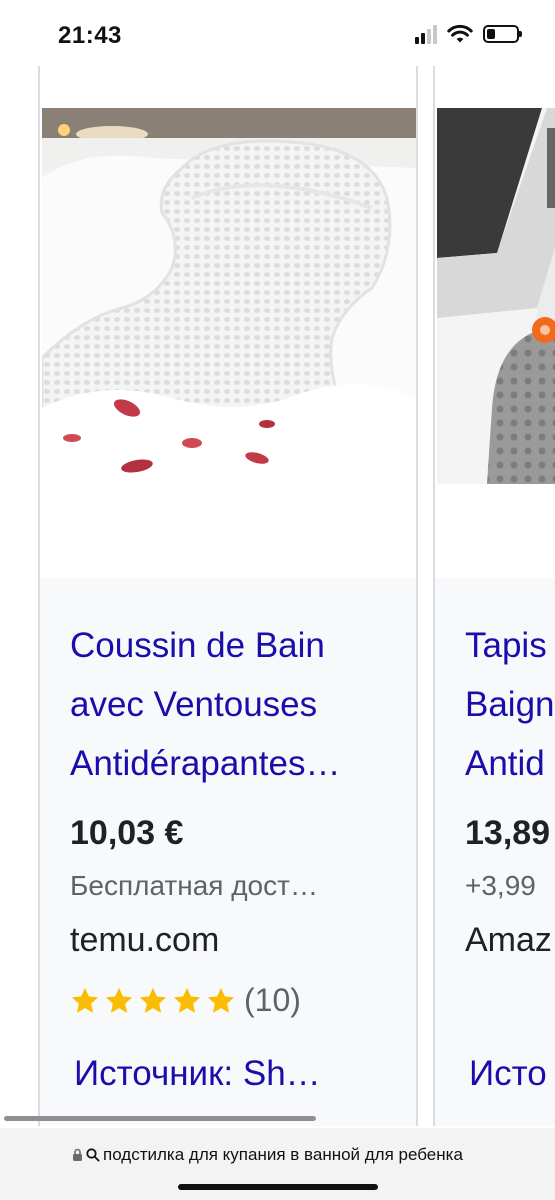  What do you see at coordinates (508, 1074) in the screenshot?
I see `source-link: Исто` at bounding box center [508, 1074].